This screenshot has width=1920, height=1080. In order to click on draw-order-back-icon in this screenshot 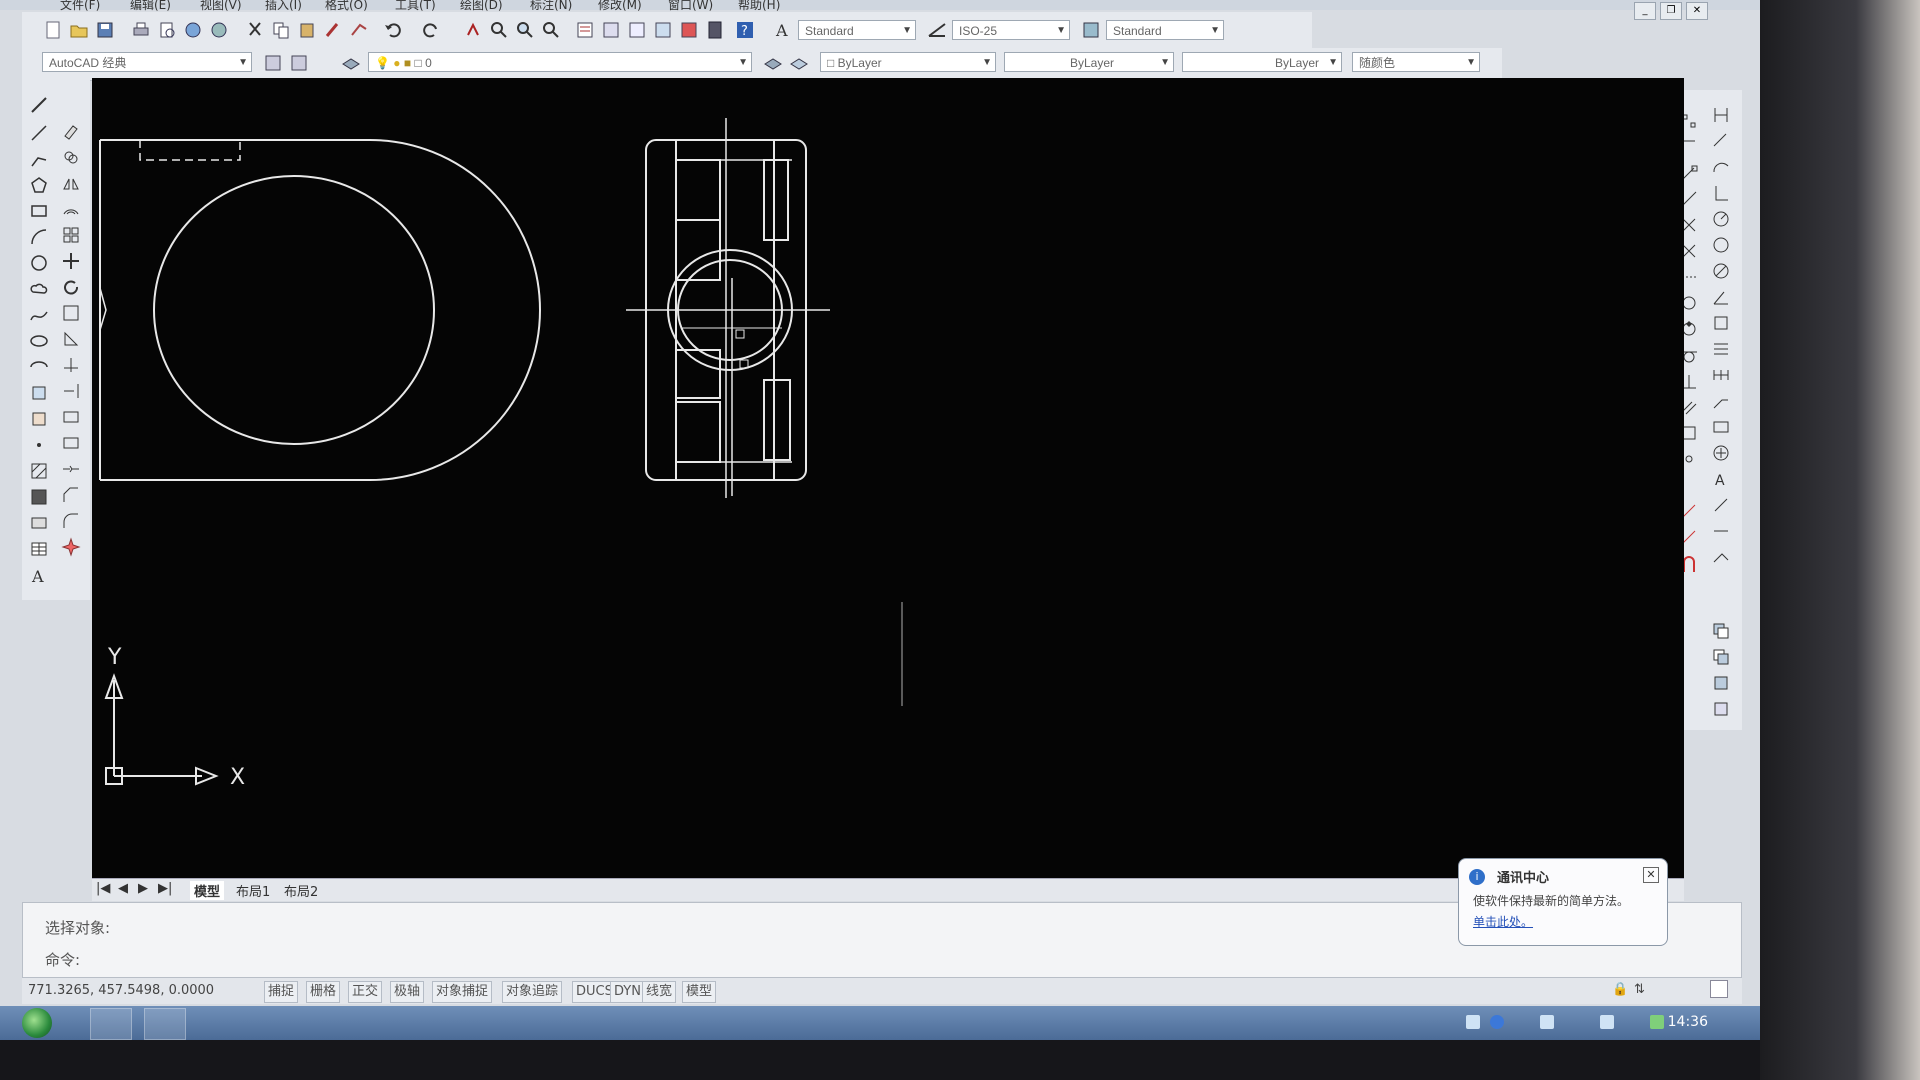, I will do `click(1721, 657)`.